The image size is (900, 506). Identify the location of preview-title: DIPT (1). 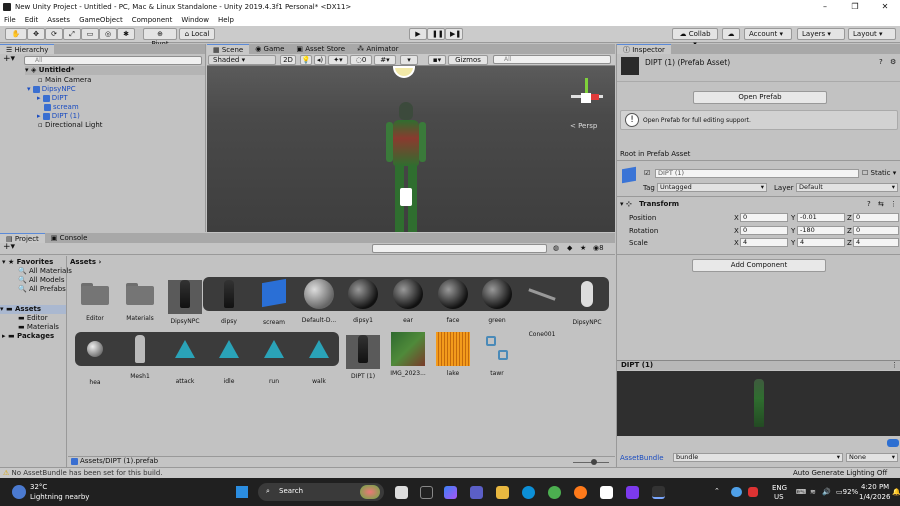
(637, 365).